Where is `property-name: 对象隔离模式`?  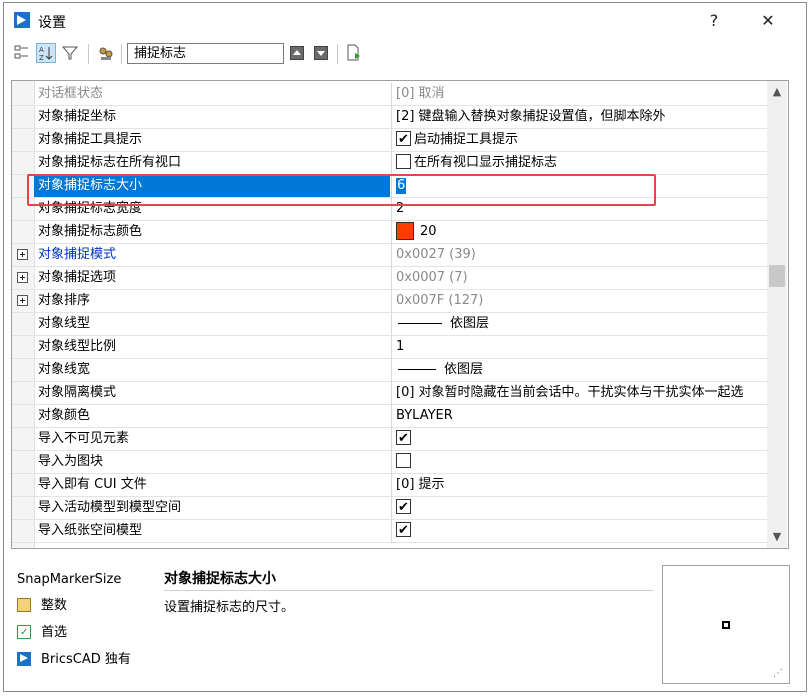 property-name: 对象隔离模式 is located at coordinates (77, 392).